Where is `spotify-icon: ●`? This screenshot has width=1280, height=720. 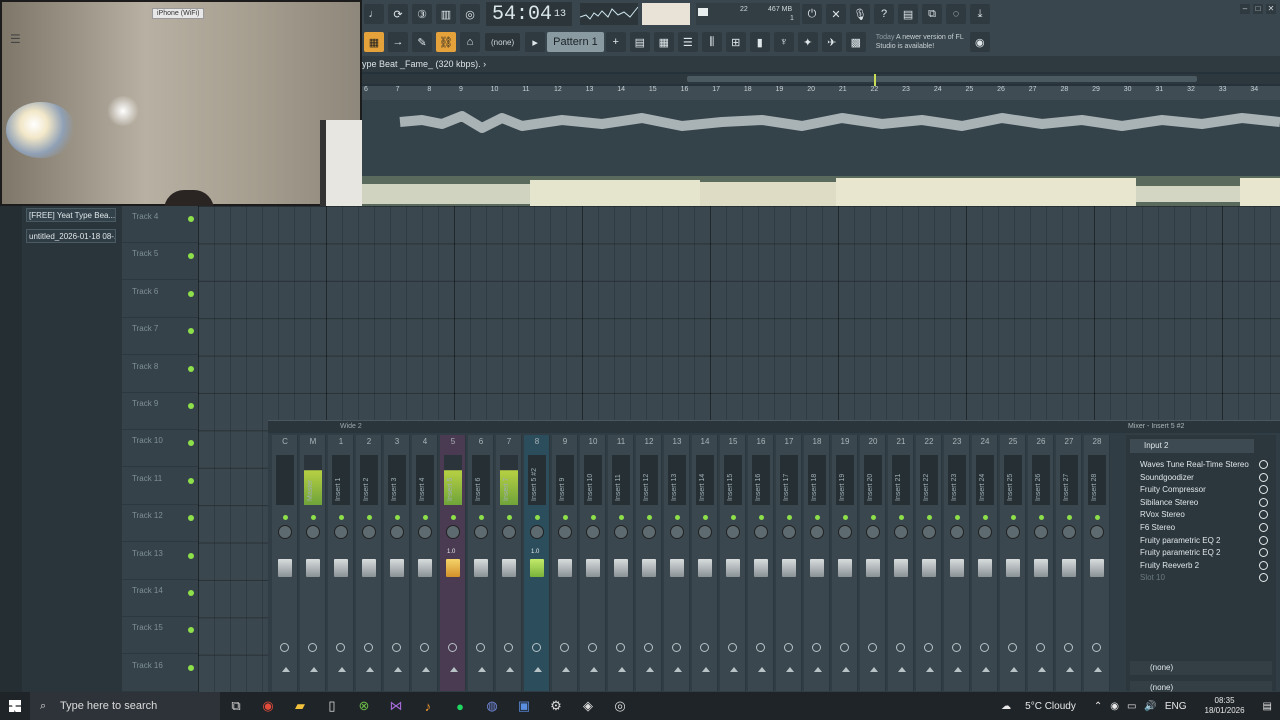 spotify-icon: ● is located at coordinates (460, 706).